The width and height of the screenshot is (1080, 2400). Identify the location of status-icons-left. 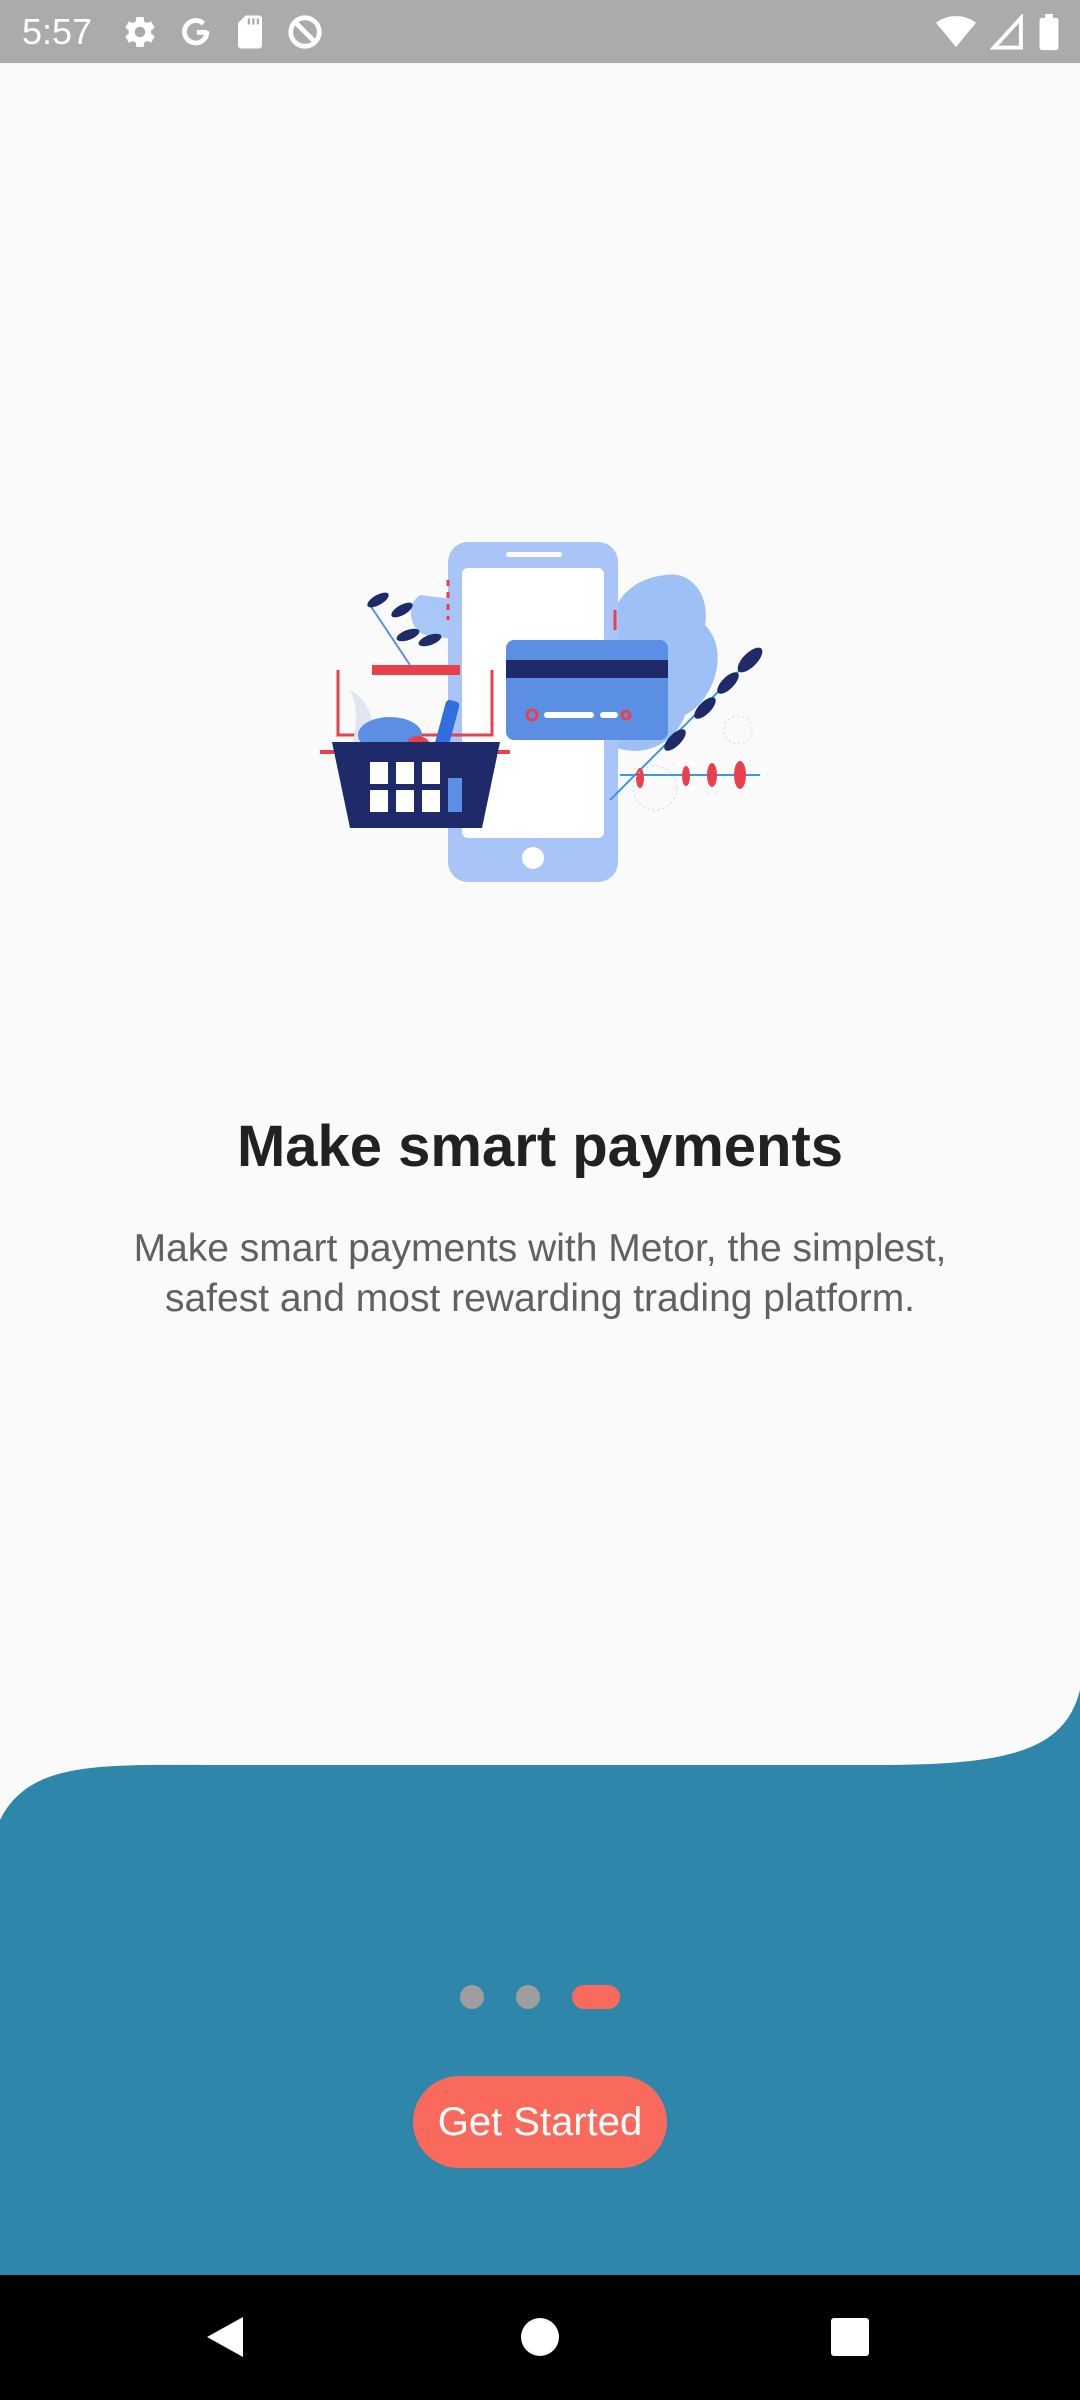
(223, 32).